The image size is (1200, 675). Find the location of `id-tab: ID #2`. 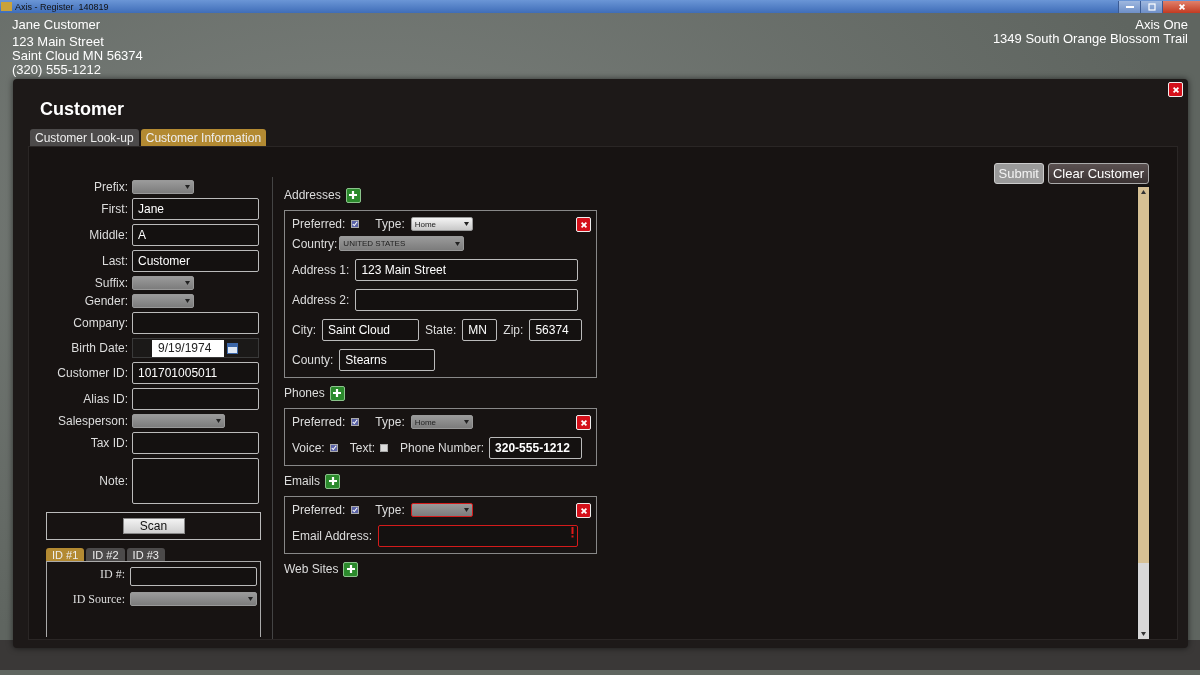

id-tab: ID #2 is located at coordinates (105, 554).